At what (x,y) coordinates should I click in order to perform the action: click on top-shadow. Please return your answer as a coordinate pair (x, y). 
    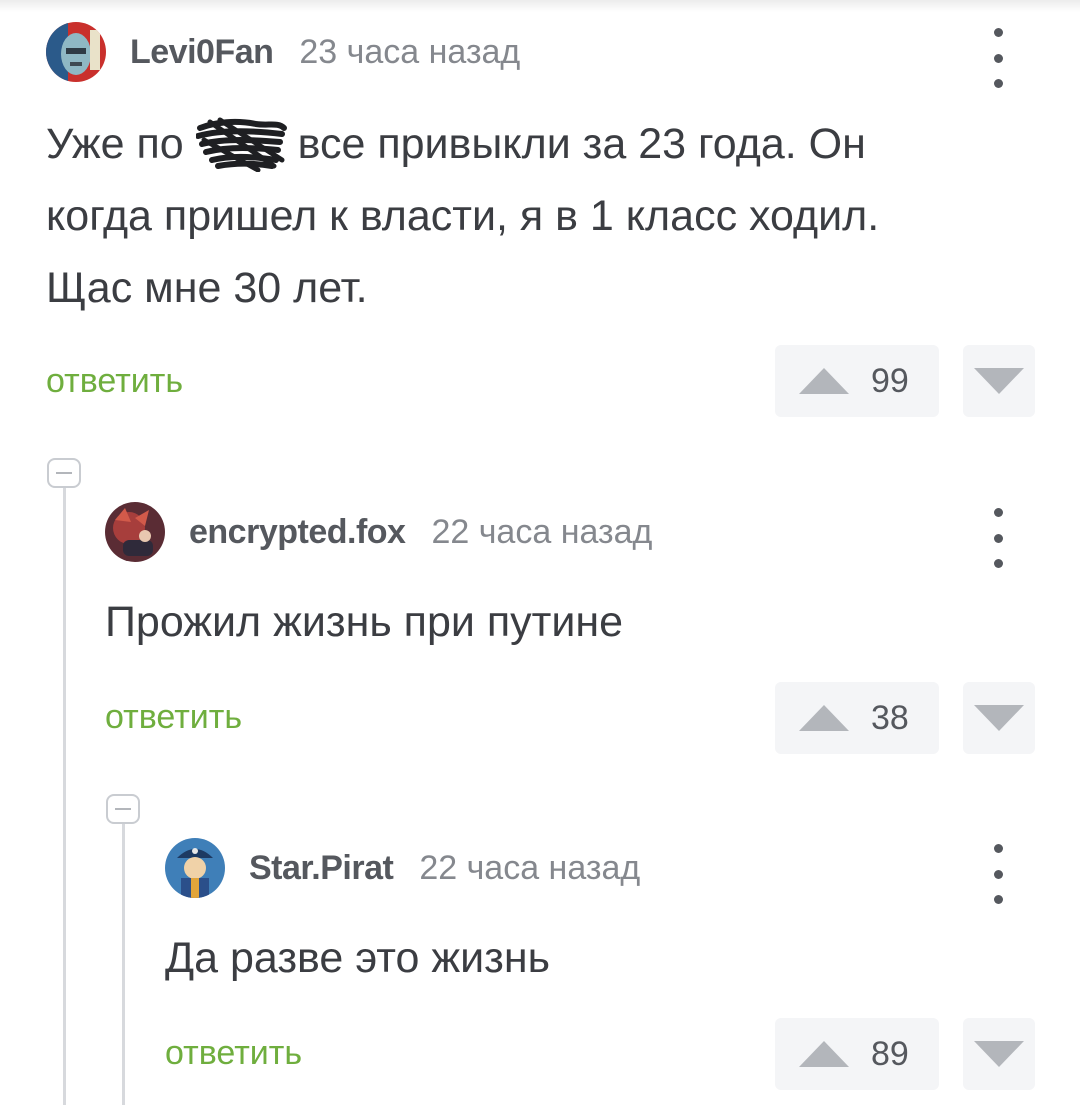
    Looking at the image, I should click on (540, 6).